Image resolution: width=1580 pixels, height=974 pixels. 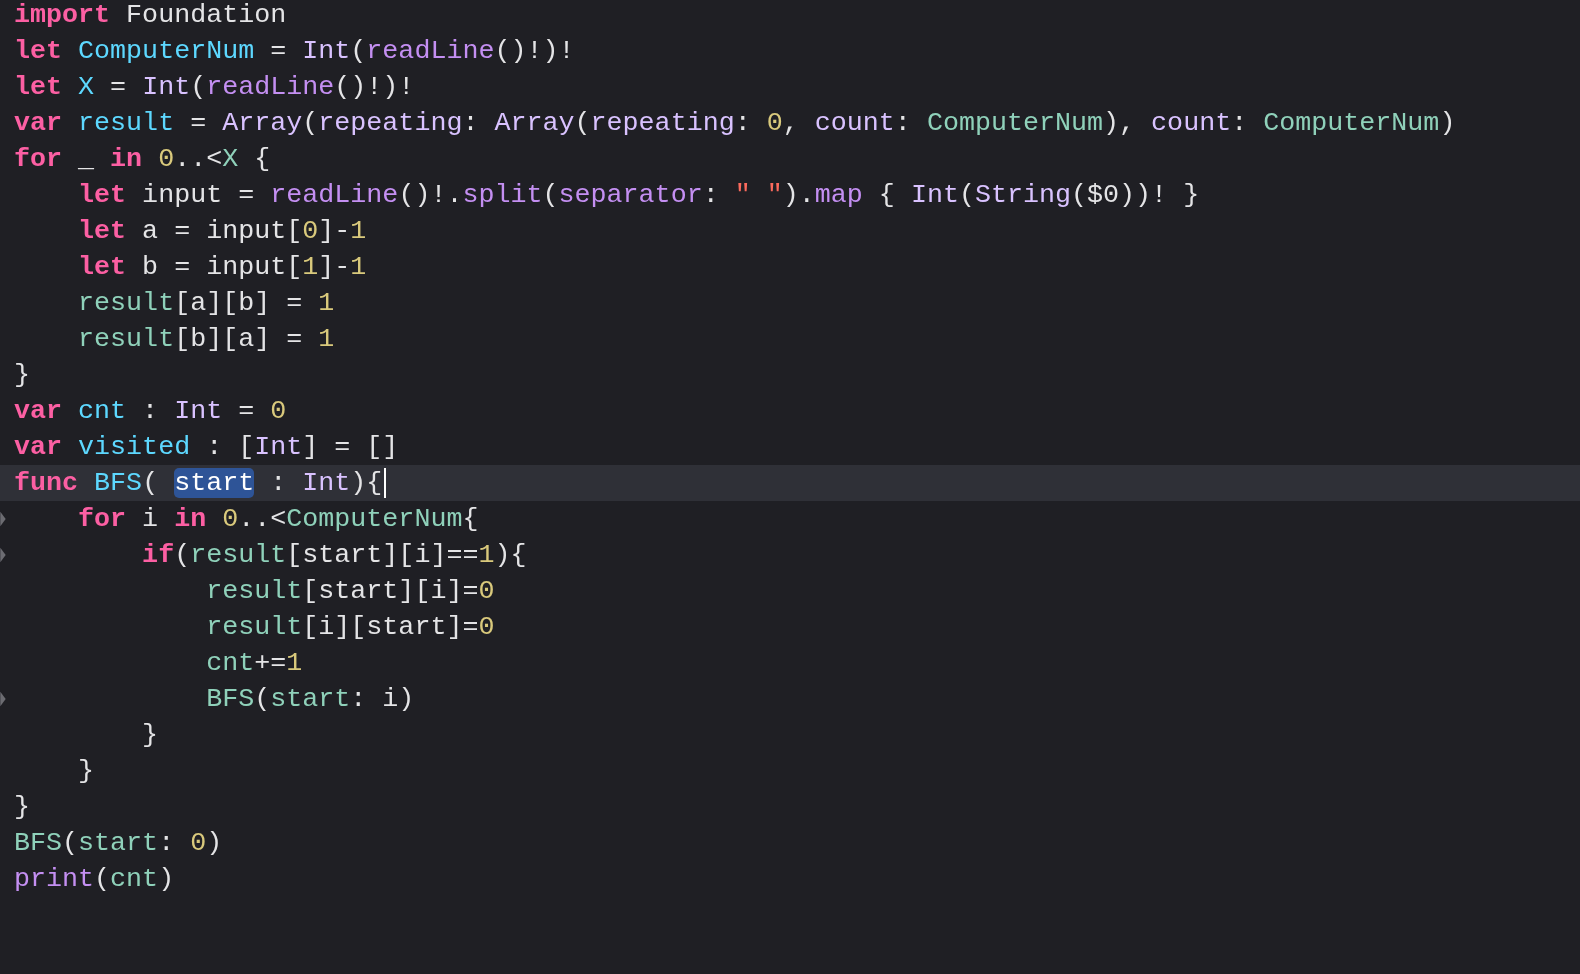 What do you see at coordinates (278, 519) in the screenshot?
I see `code-line: for i in 0..<ComputerNum{` at bounding box center [278, 519].